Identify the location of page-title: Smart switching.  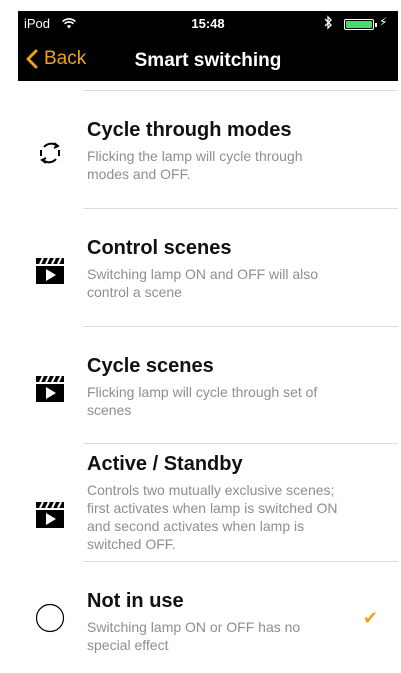
(208, 60).